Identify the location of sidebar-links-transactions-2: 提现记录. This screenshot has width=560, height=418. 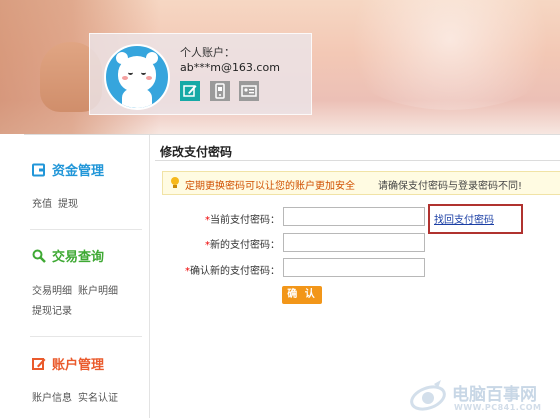
(55, 309).